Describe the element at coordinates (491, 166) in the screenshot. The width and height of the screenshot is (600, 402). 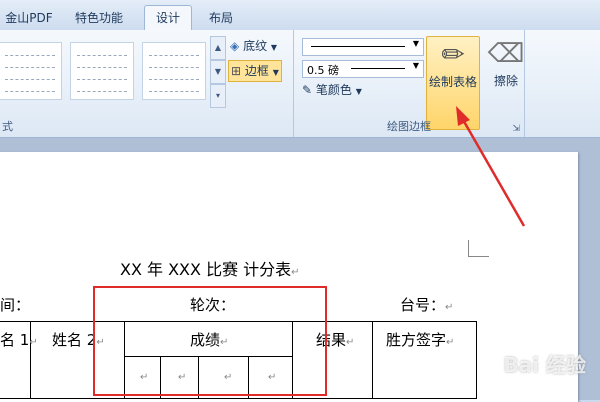
I see `annotation-arrow` at that location.